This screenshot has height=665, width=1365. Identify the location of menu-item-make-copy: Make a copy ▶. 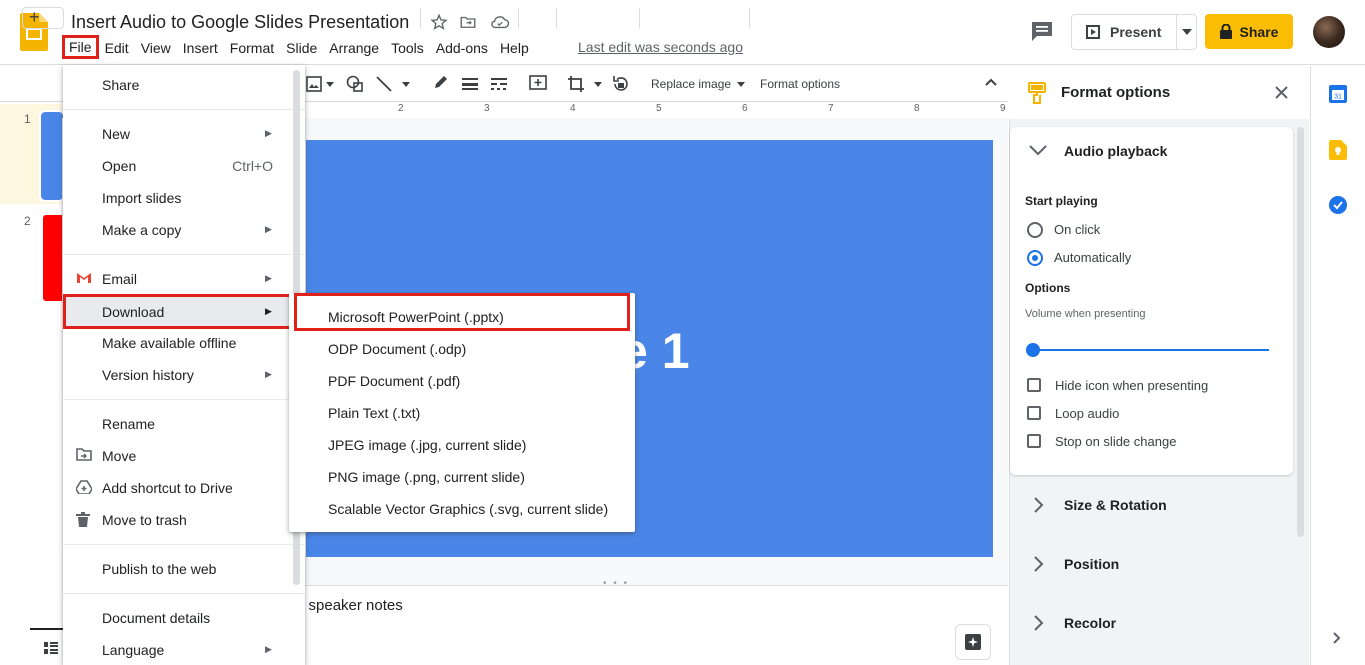
(184, 229).